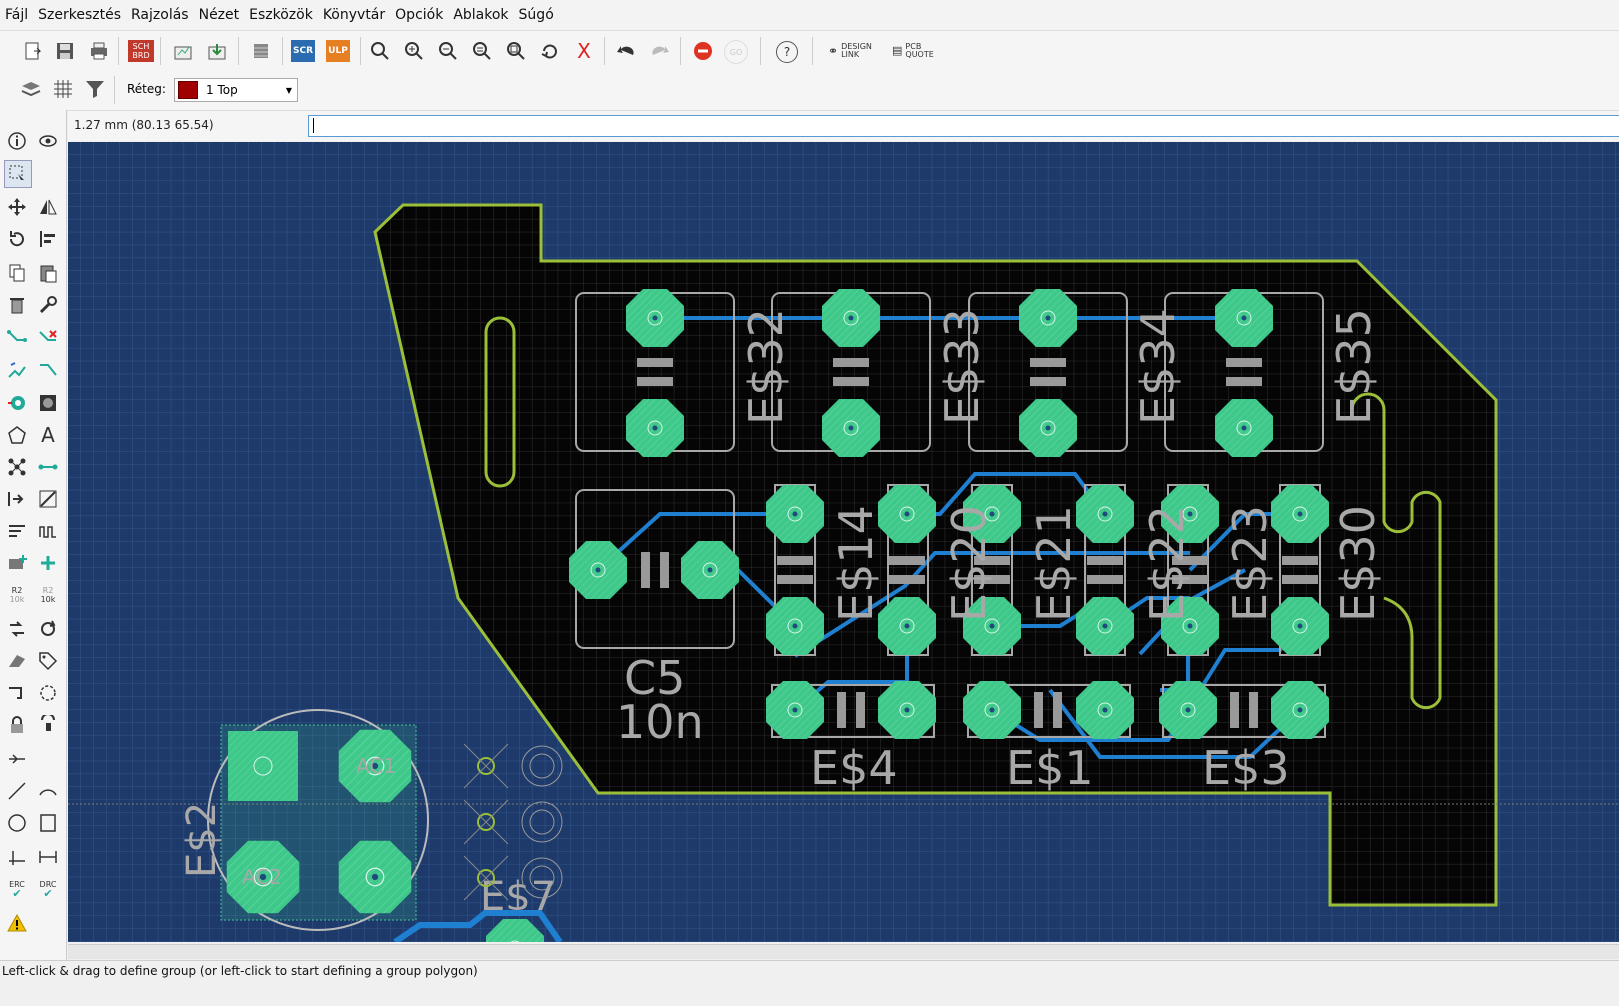  What do you see at coordinates (48, 207) in the screenshot?
I see `mirror-icon` at bounding box center [48, 207].